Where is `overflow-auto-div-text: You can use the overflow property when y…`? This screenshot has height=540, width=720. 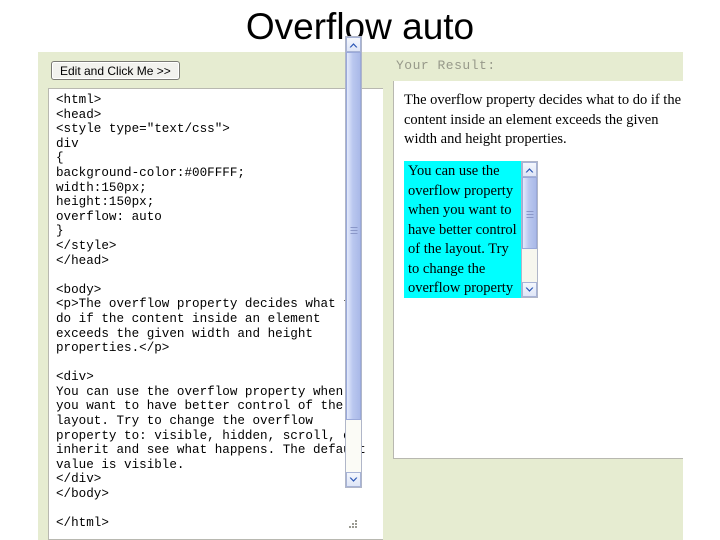 overflow-auto-div-text: You can use the overflow property when y… is located at coordinates (462, 229).